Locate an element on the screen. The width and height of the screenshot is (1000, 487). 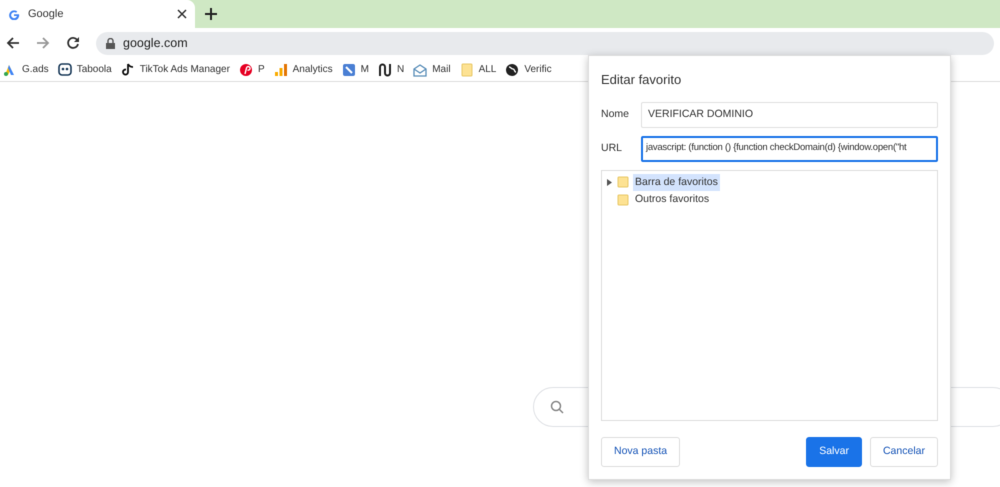
bookmark: M is located at coordinates (355, 69).